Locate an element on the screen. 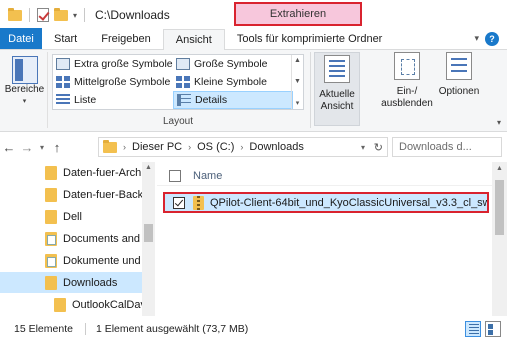 This screenshot has width=507, height=340. title-bar: ▾ C:\Downloads Extrahieren is located at coordinates (253, 15).